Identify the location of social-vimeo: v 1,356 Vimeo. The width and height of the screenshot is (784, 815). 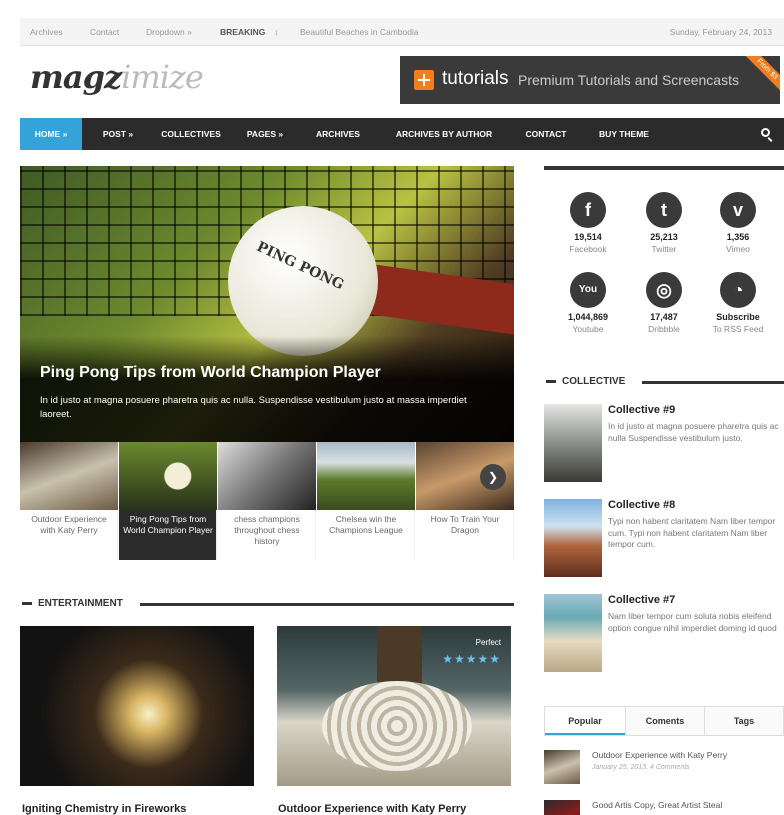
(738, 223).